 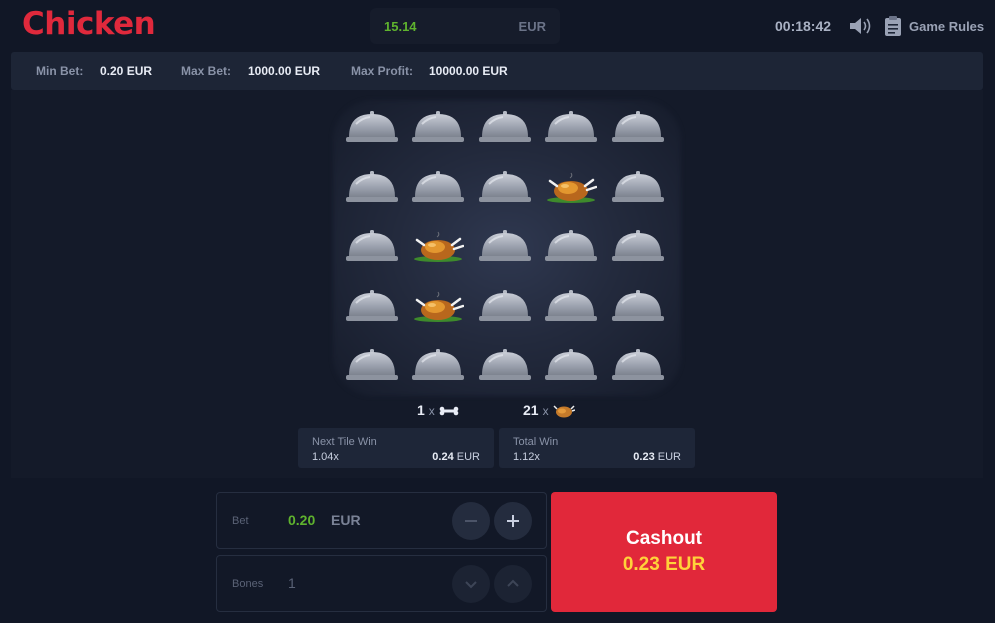 I want to click on min-bet-value: 0.20 EUR, so click(x=126, y=71).